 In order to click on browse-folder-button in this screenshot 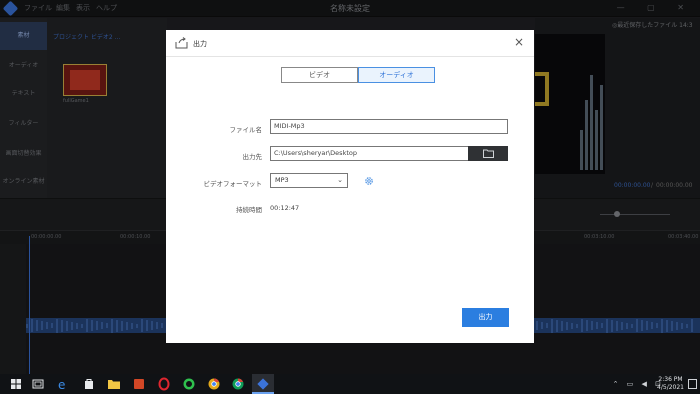, I will do `click(488, 153)`.